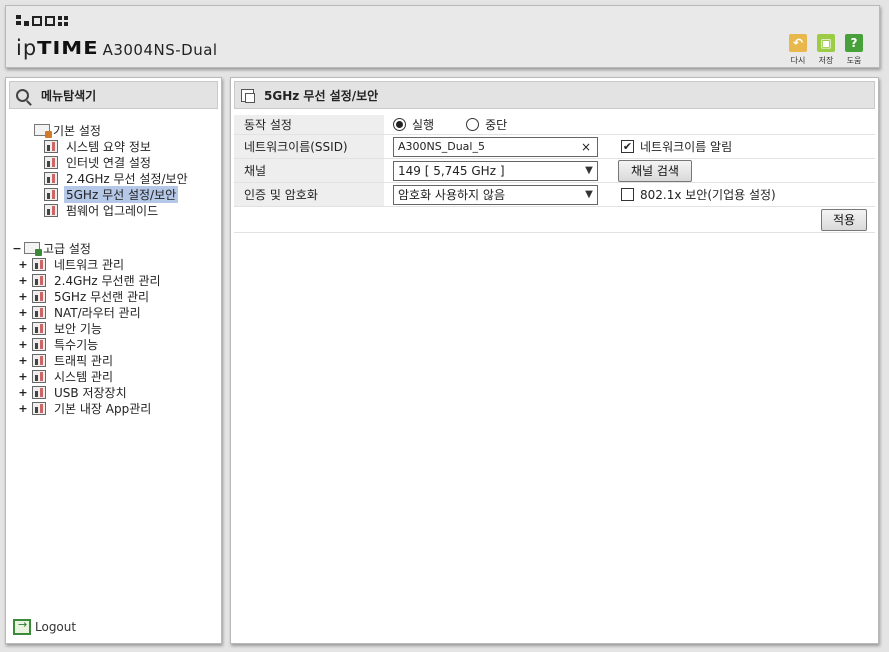 Image resolution: width=889 pixels, height=652 pixels. I want to click on advanced-settings-label: 고급 설정, so click(67, 248).